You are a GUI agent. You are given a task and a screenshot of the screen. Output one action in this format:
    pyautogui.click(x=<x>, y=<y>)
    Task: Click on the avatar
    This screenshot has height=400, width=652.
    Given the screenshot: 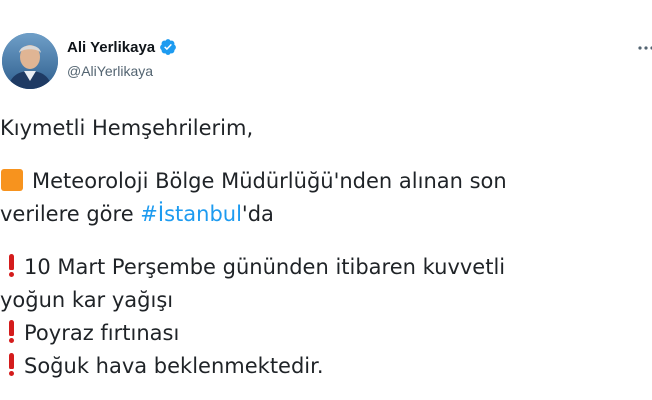 What is the action you would take?
    pyautogui.click(x=30, y=61)
    